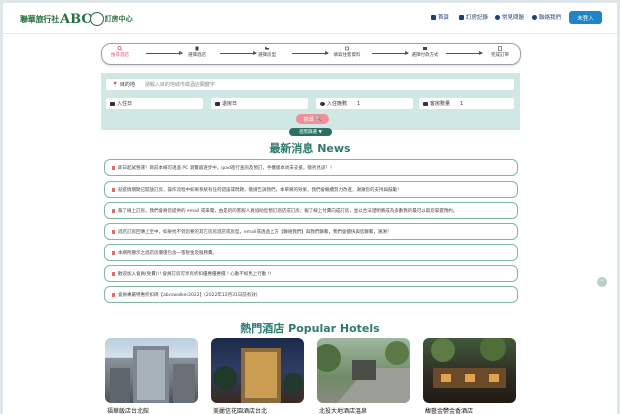 This screenshot has height=414, width=620. What do you see at coordinates (347, 55) in the screenshot?
I see `step-label: 填寫住客資料` at bounding box center [347, 55].